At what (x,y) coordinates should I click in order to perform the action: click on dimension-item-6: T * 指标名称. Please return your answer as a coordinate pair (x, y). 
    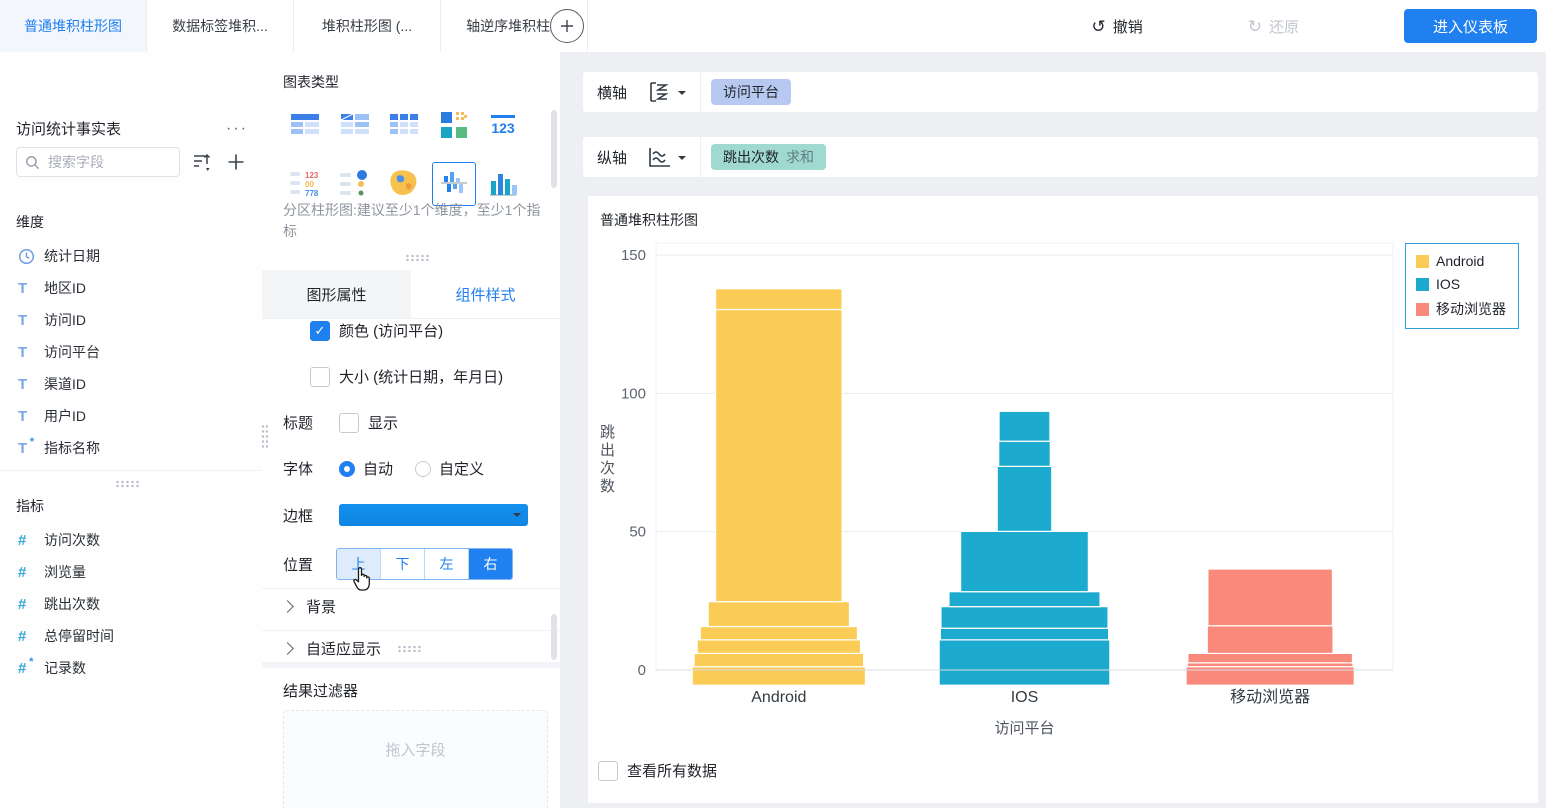
    Looking at the image, I should click on (131, 448).